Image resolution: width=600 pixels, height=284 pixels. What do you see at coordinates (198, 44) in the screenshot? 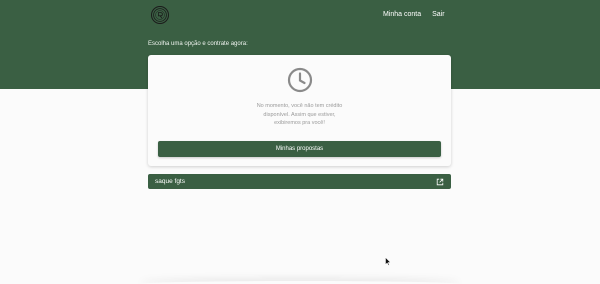
I see `intro-text: Escolha uma opção e contrate agora:` at bounding box center [198, 44].